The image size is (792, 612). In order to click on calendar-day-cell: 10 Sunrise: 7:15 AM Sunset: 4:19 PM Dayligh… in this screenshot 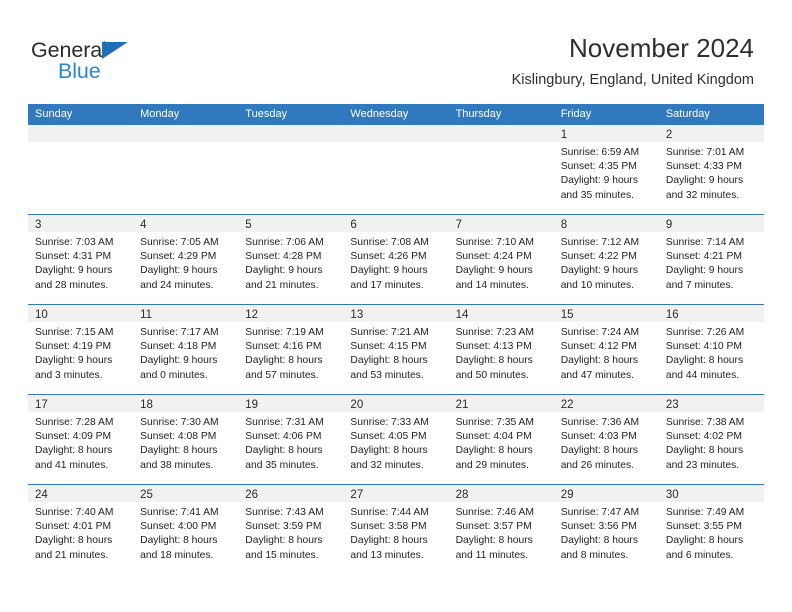, I will do `click(81, 349)`.